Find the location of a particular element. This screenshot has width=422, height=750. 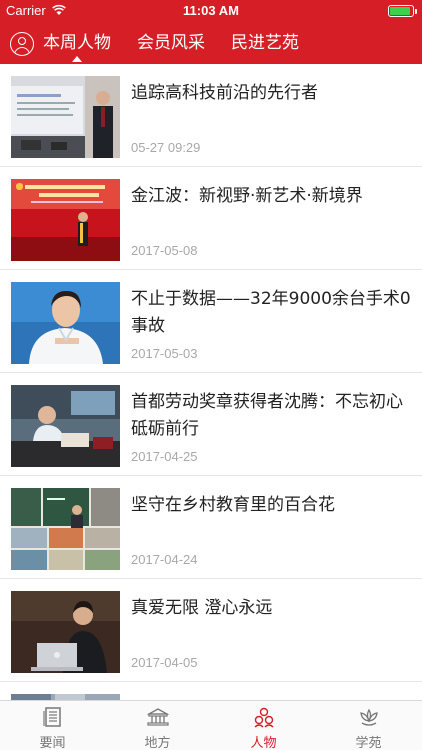

article-item: 不止于数据——32年9000余台手术0事故 2017-05-03 is located at coordinates (211, 321).